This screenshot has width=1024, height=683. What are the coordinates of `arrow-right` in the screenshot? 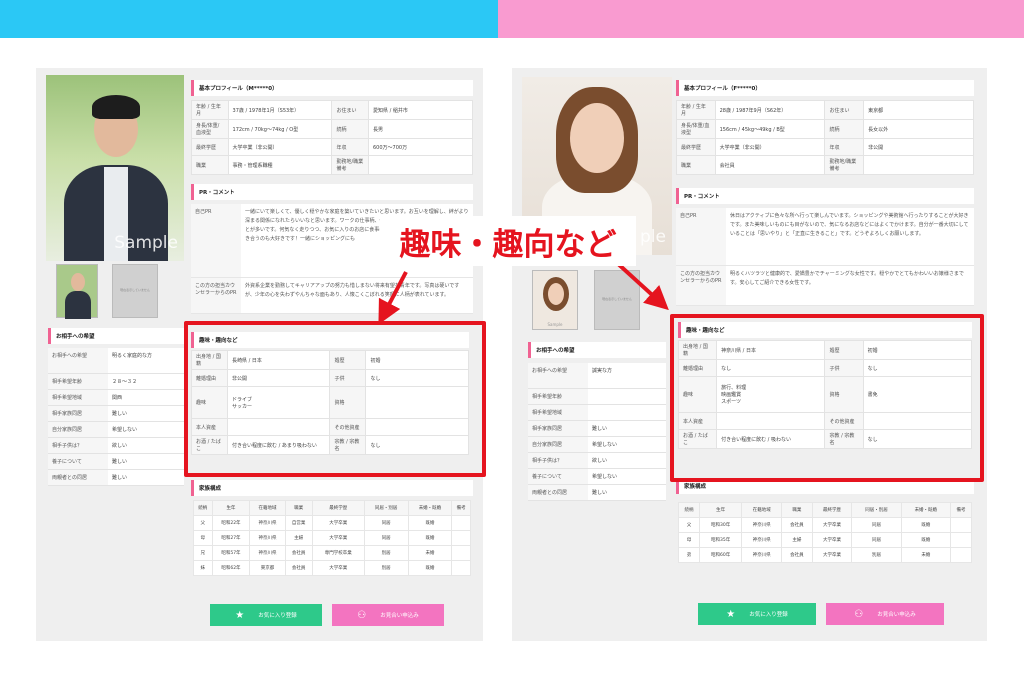 It's located at (641, 285).